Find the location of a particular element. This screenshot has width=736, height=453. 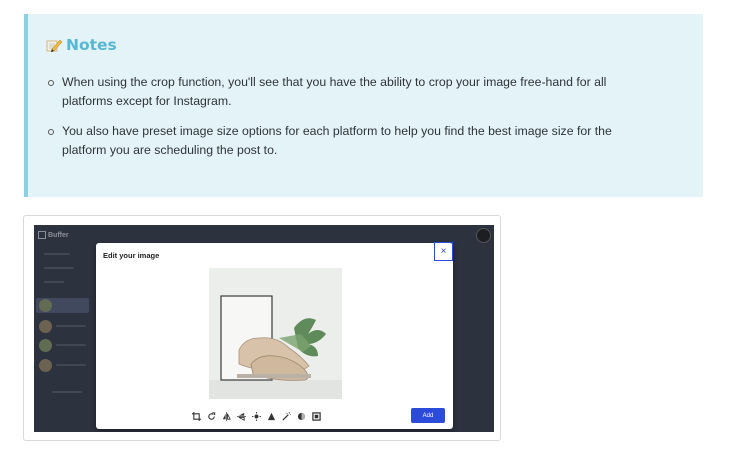

editor-toolbar is located at coordinates (256, 416).